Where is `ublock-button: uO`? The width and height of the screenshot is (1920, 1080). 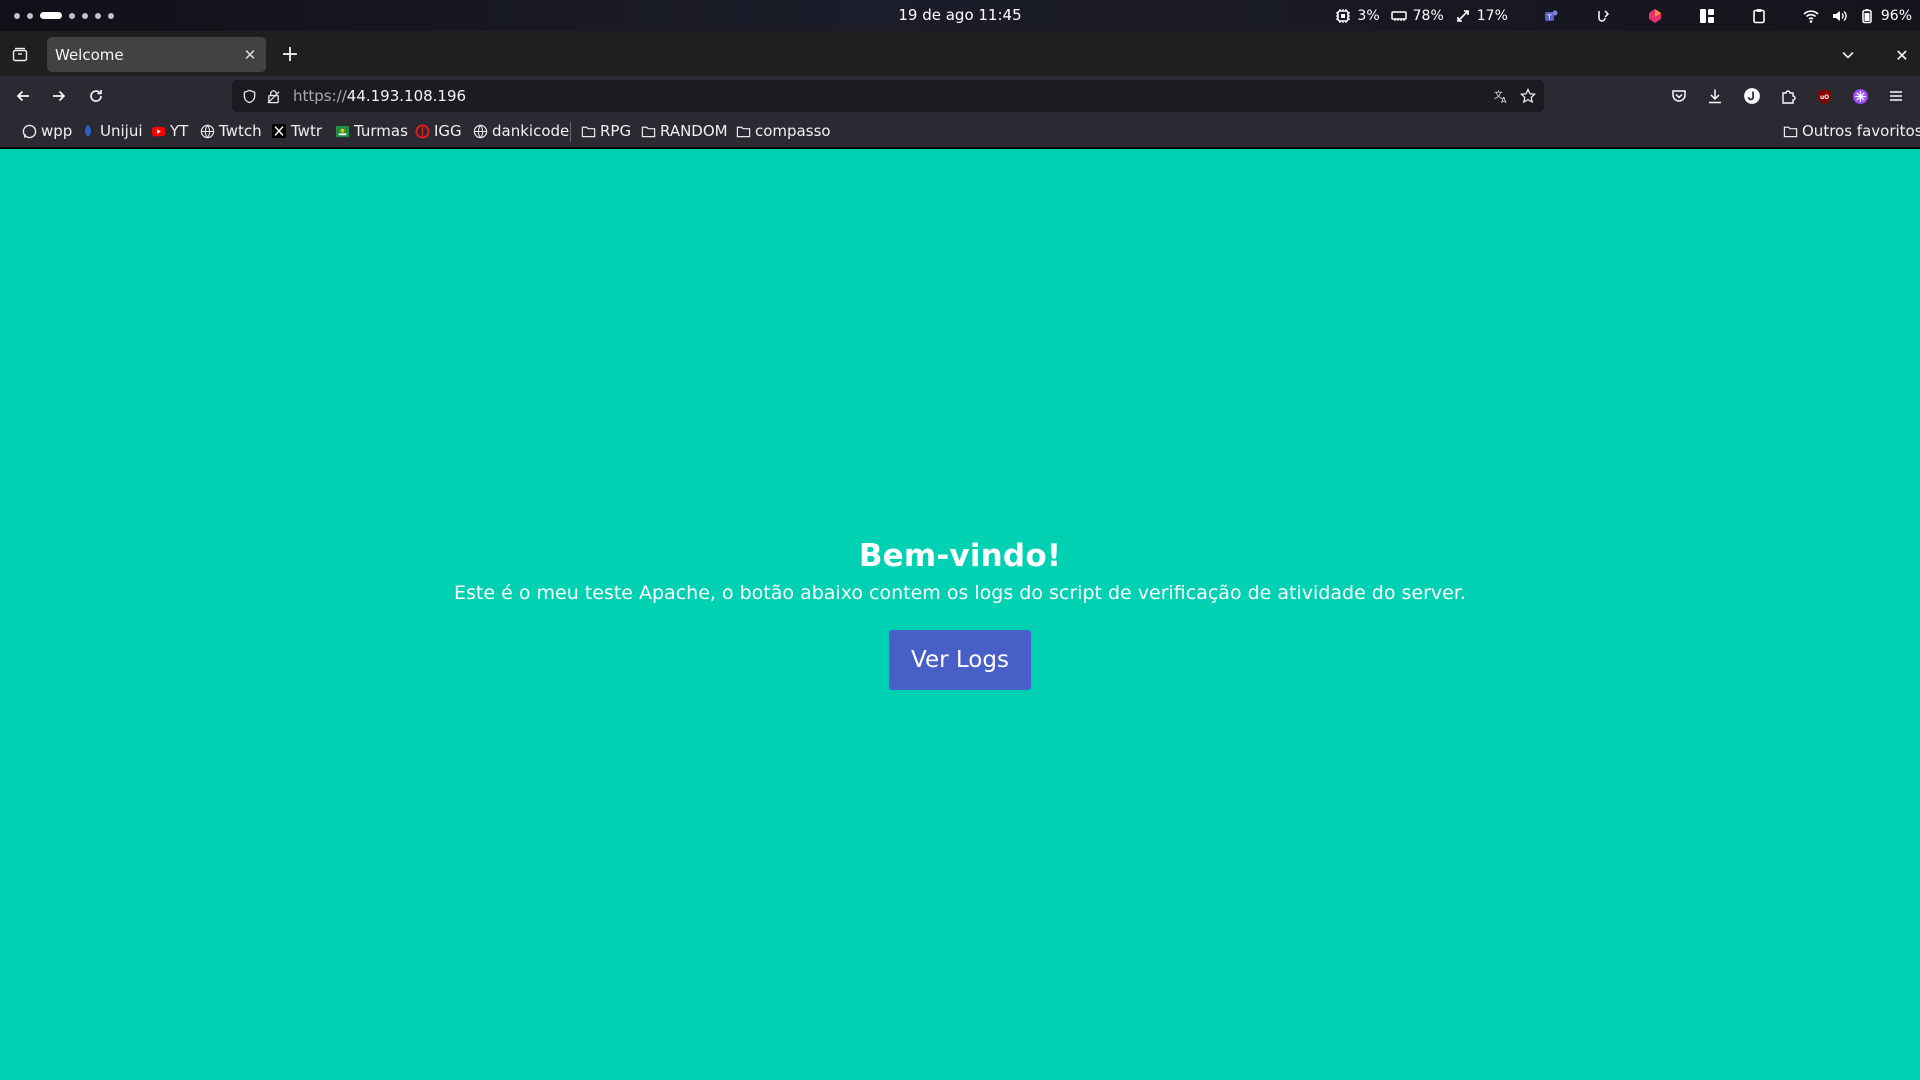 ublock-button: uO is located at coordinates (1824, 96).